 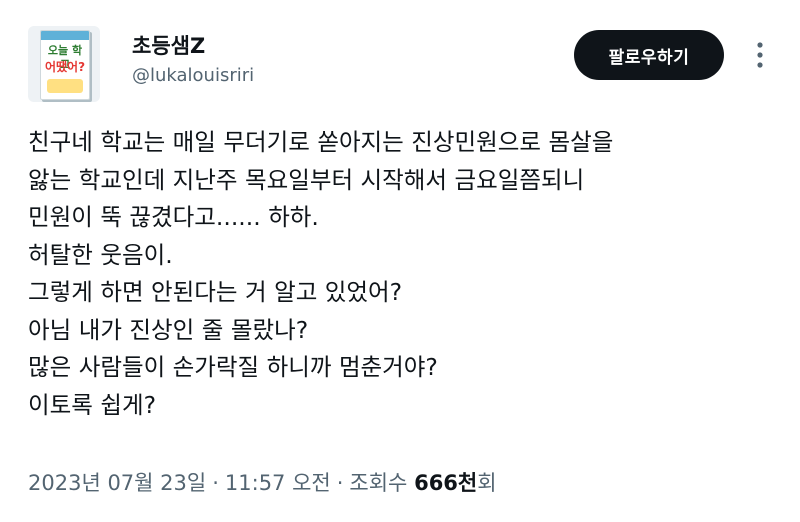 I want to click on avatar-book-cover-image: 오늘 학교 어땠어?, so click(x=65, y=65).